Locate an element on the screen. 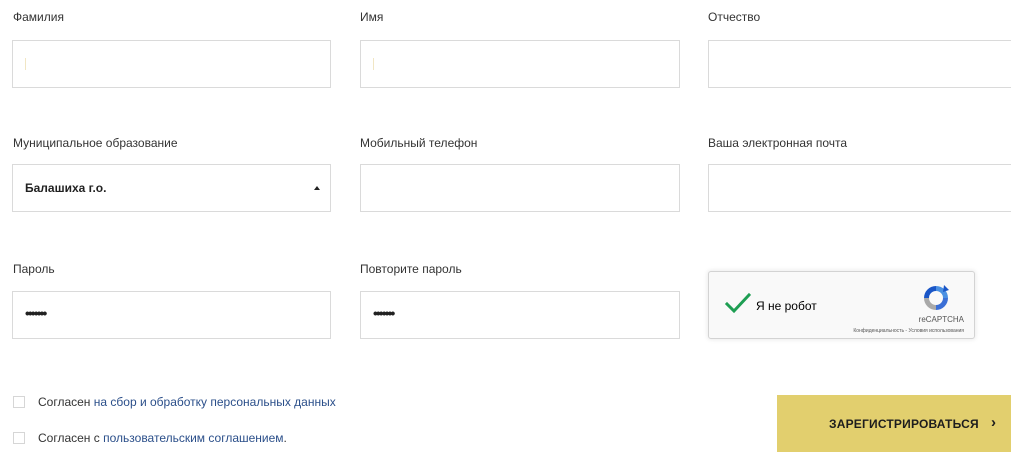 The image size is (1011, 452). password-repeat-input: ••••••• is located at coordinates (520, 315).